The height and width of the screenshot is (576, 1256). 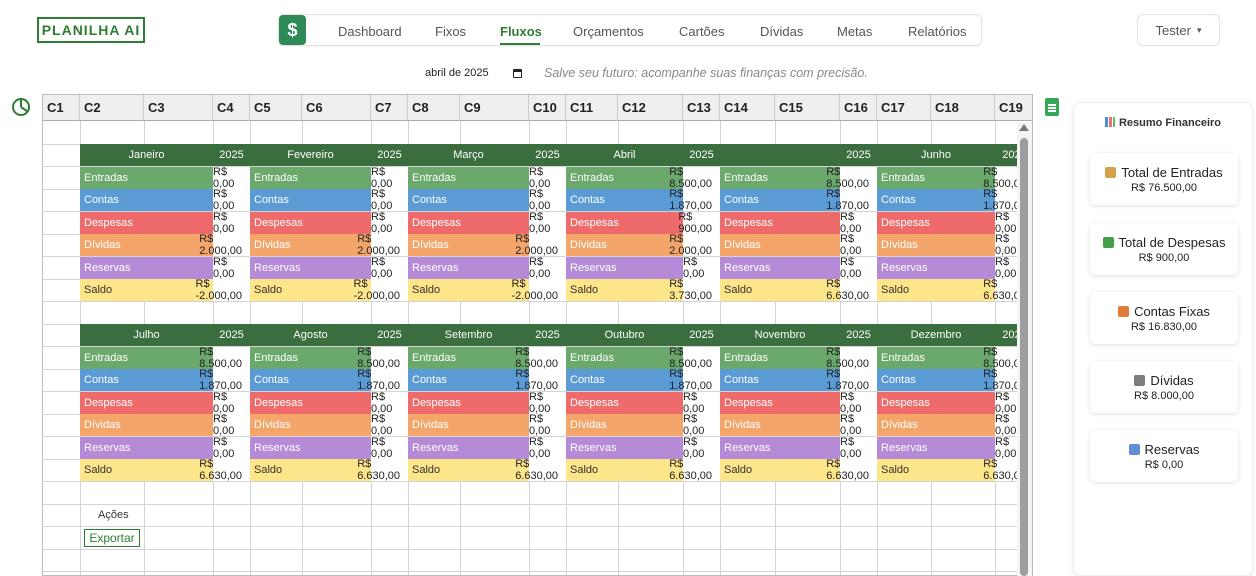 What do you see at coordinates (937, 31) in the screenshot?
I see `nav-item-relatorios: Relatórios` at bounding box center [937, 31].